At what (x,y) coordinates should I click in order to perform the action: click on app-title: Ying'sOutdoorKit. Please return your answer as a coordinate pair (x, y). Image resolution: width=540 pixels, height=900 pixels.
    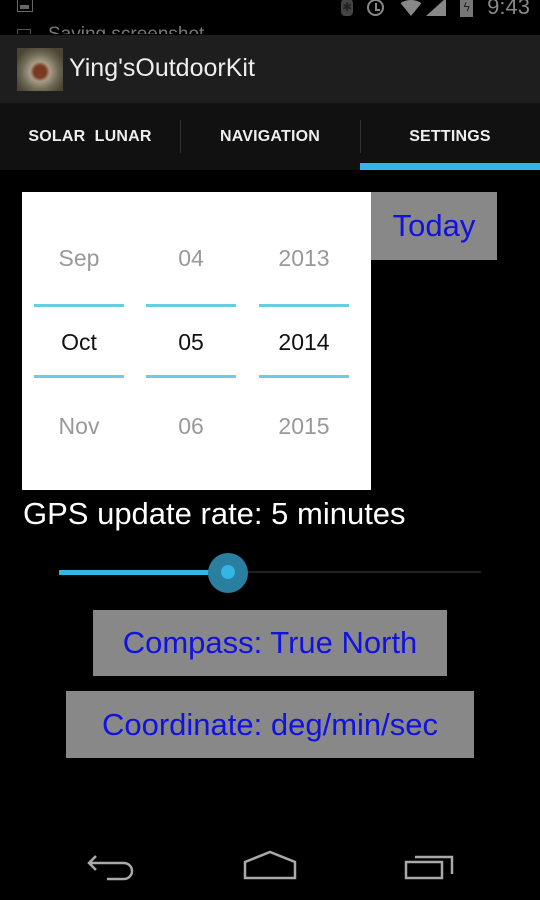
    Looking at the image, I should click on (162, 68).